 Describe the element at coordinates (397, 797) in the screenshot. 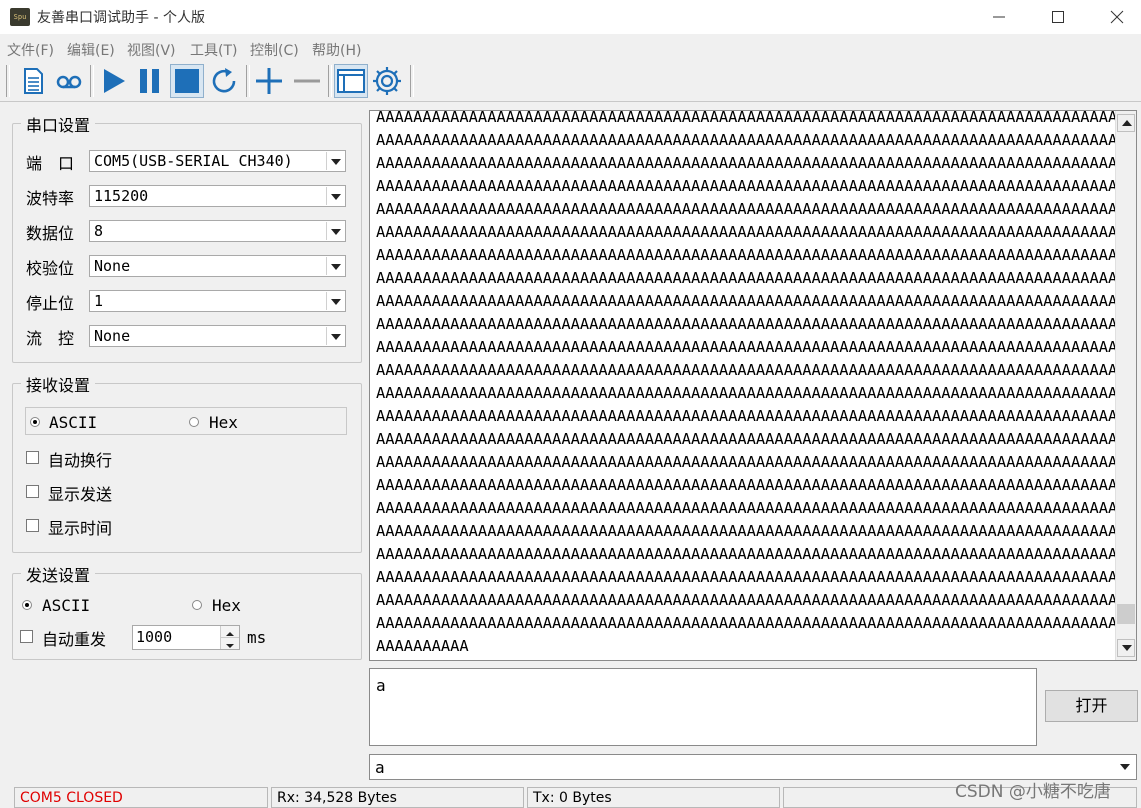

I see `rx-count: Rx: 34,528 Bytes` at that location.